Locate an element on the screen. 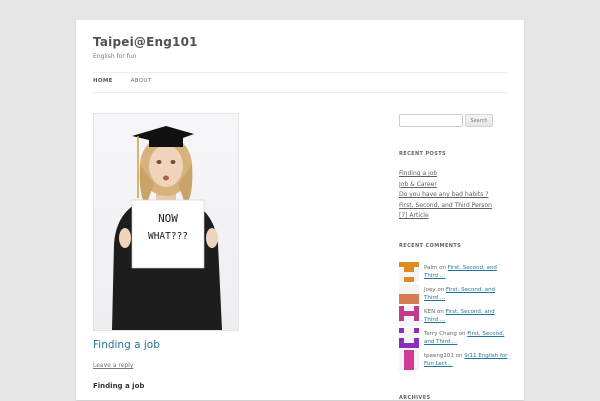 The image size is (600, 401). list-item: First, Second, and Third Person is located at coordinates (445, 207).